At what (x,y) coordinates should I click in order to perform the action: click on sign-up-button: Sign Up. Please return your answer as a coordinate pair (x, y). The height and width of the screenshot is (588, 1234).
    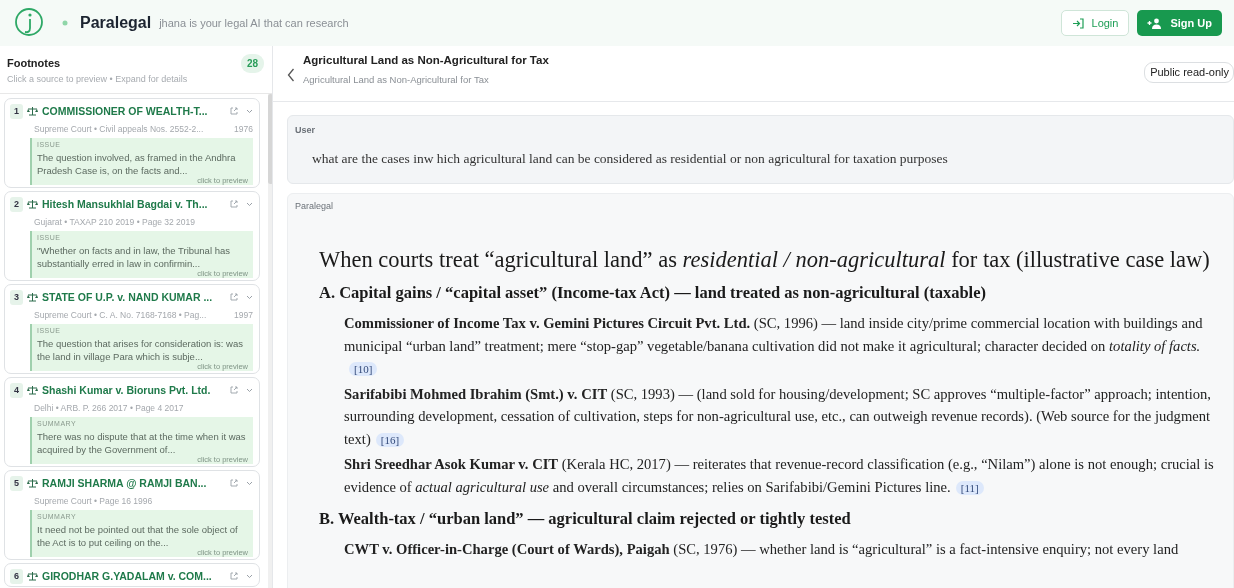
    Looking at the image, I should click on (1179, 23).